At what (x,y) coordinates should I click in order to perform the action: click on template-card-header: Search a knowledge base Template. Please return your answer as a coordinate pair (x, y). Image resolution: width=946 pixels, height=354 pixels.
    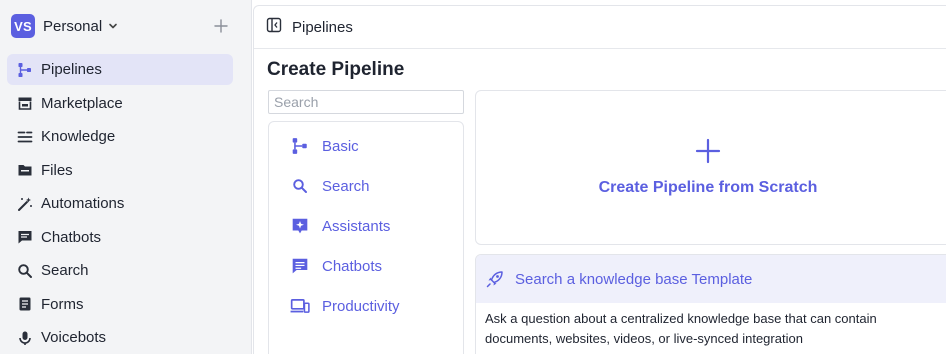
    Looking at the image, I should click on (711, 279).